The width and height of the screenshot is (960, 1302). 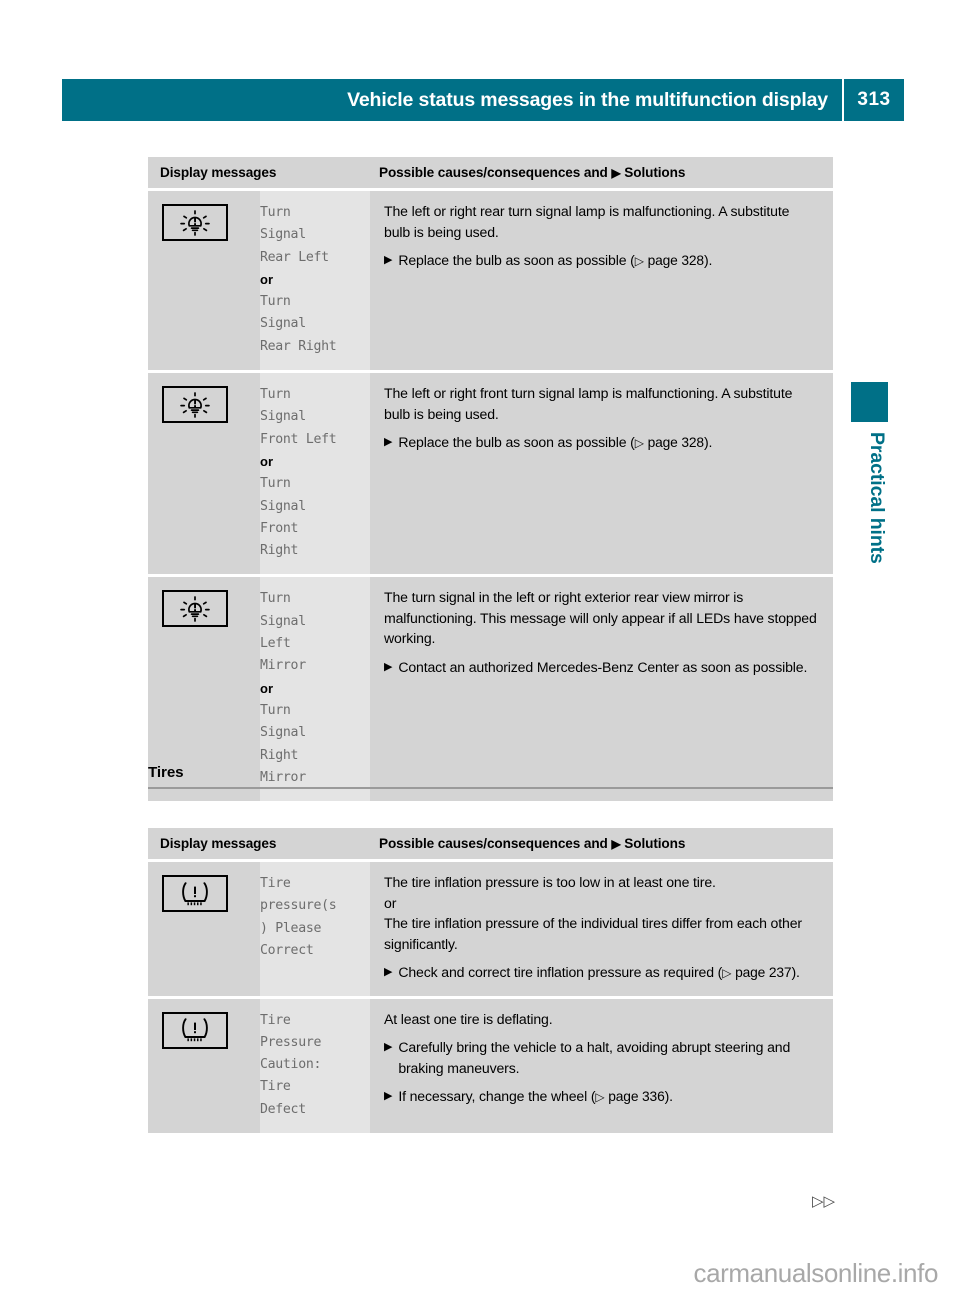 What do you see at coordinates (636, 1096) in the screenshot?
I see `page-reference-link: page 336` at bounding box center [636, 1096].